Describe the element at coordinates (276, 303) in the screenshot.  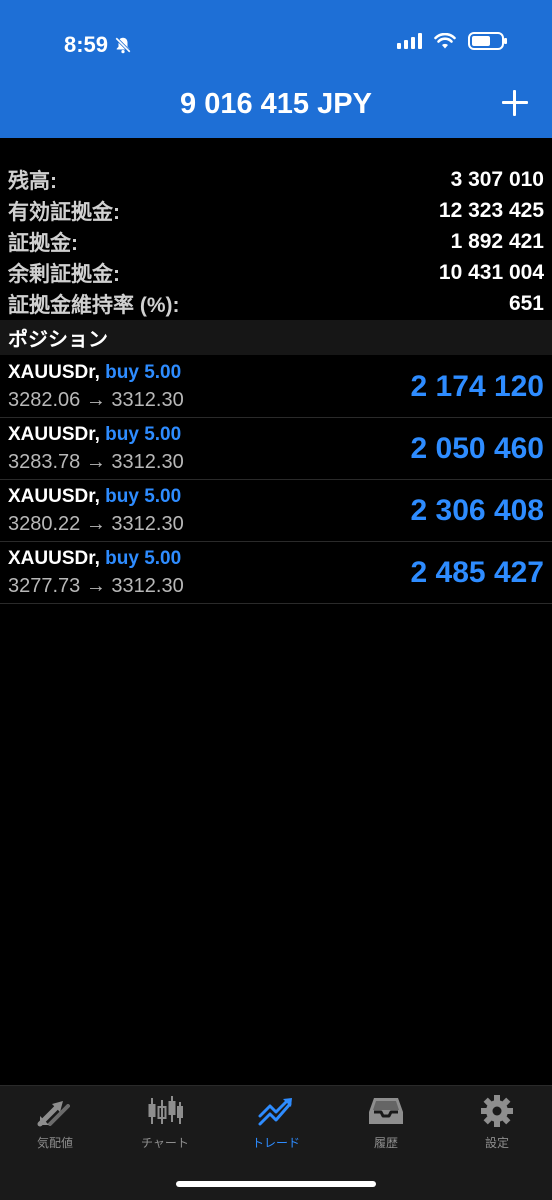
I see `summary-row-margin-level: 証拠金維持率 (%): 651` at that location.